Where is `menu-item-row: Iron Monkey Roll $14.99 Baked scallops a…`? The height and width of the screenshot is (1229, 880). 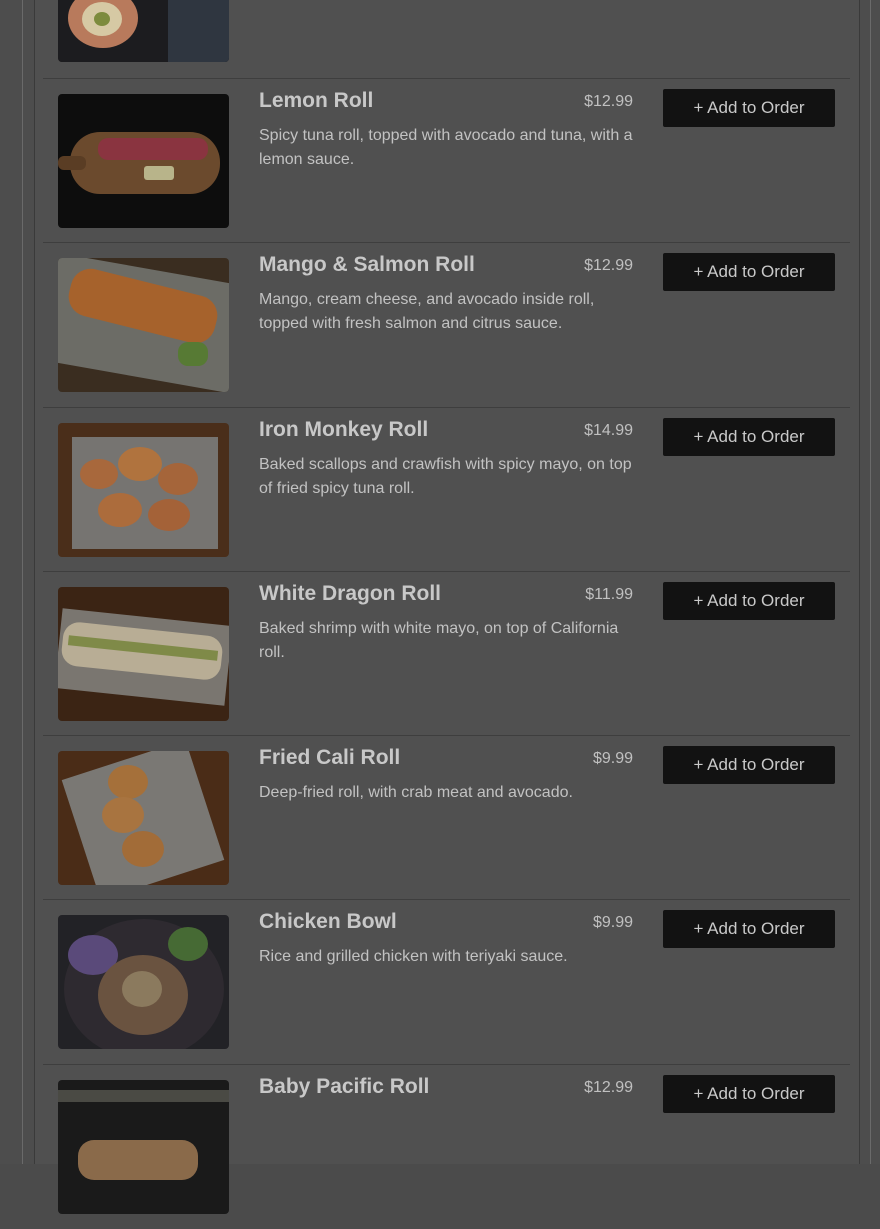
menu-item-row: Iron Monkey Roll $14.99 Baked scallops a… is located at coordinates (446, 489).